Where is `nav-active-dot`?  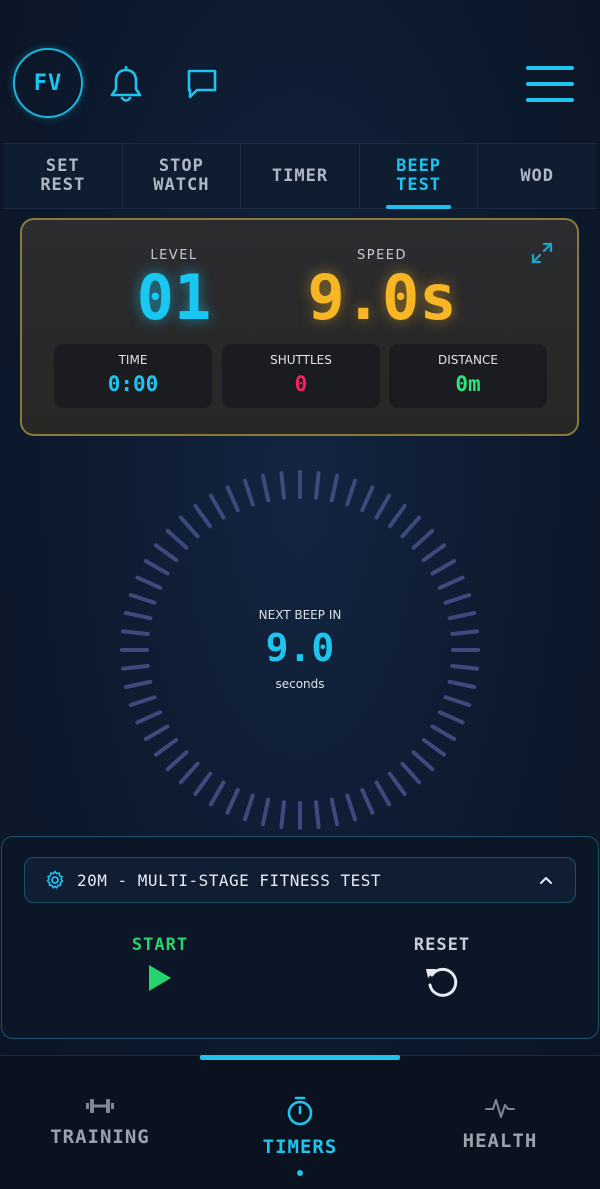 nav-active-dot is located at coordinates (300, 1173).